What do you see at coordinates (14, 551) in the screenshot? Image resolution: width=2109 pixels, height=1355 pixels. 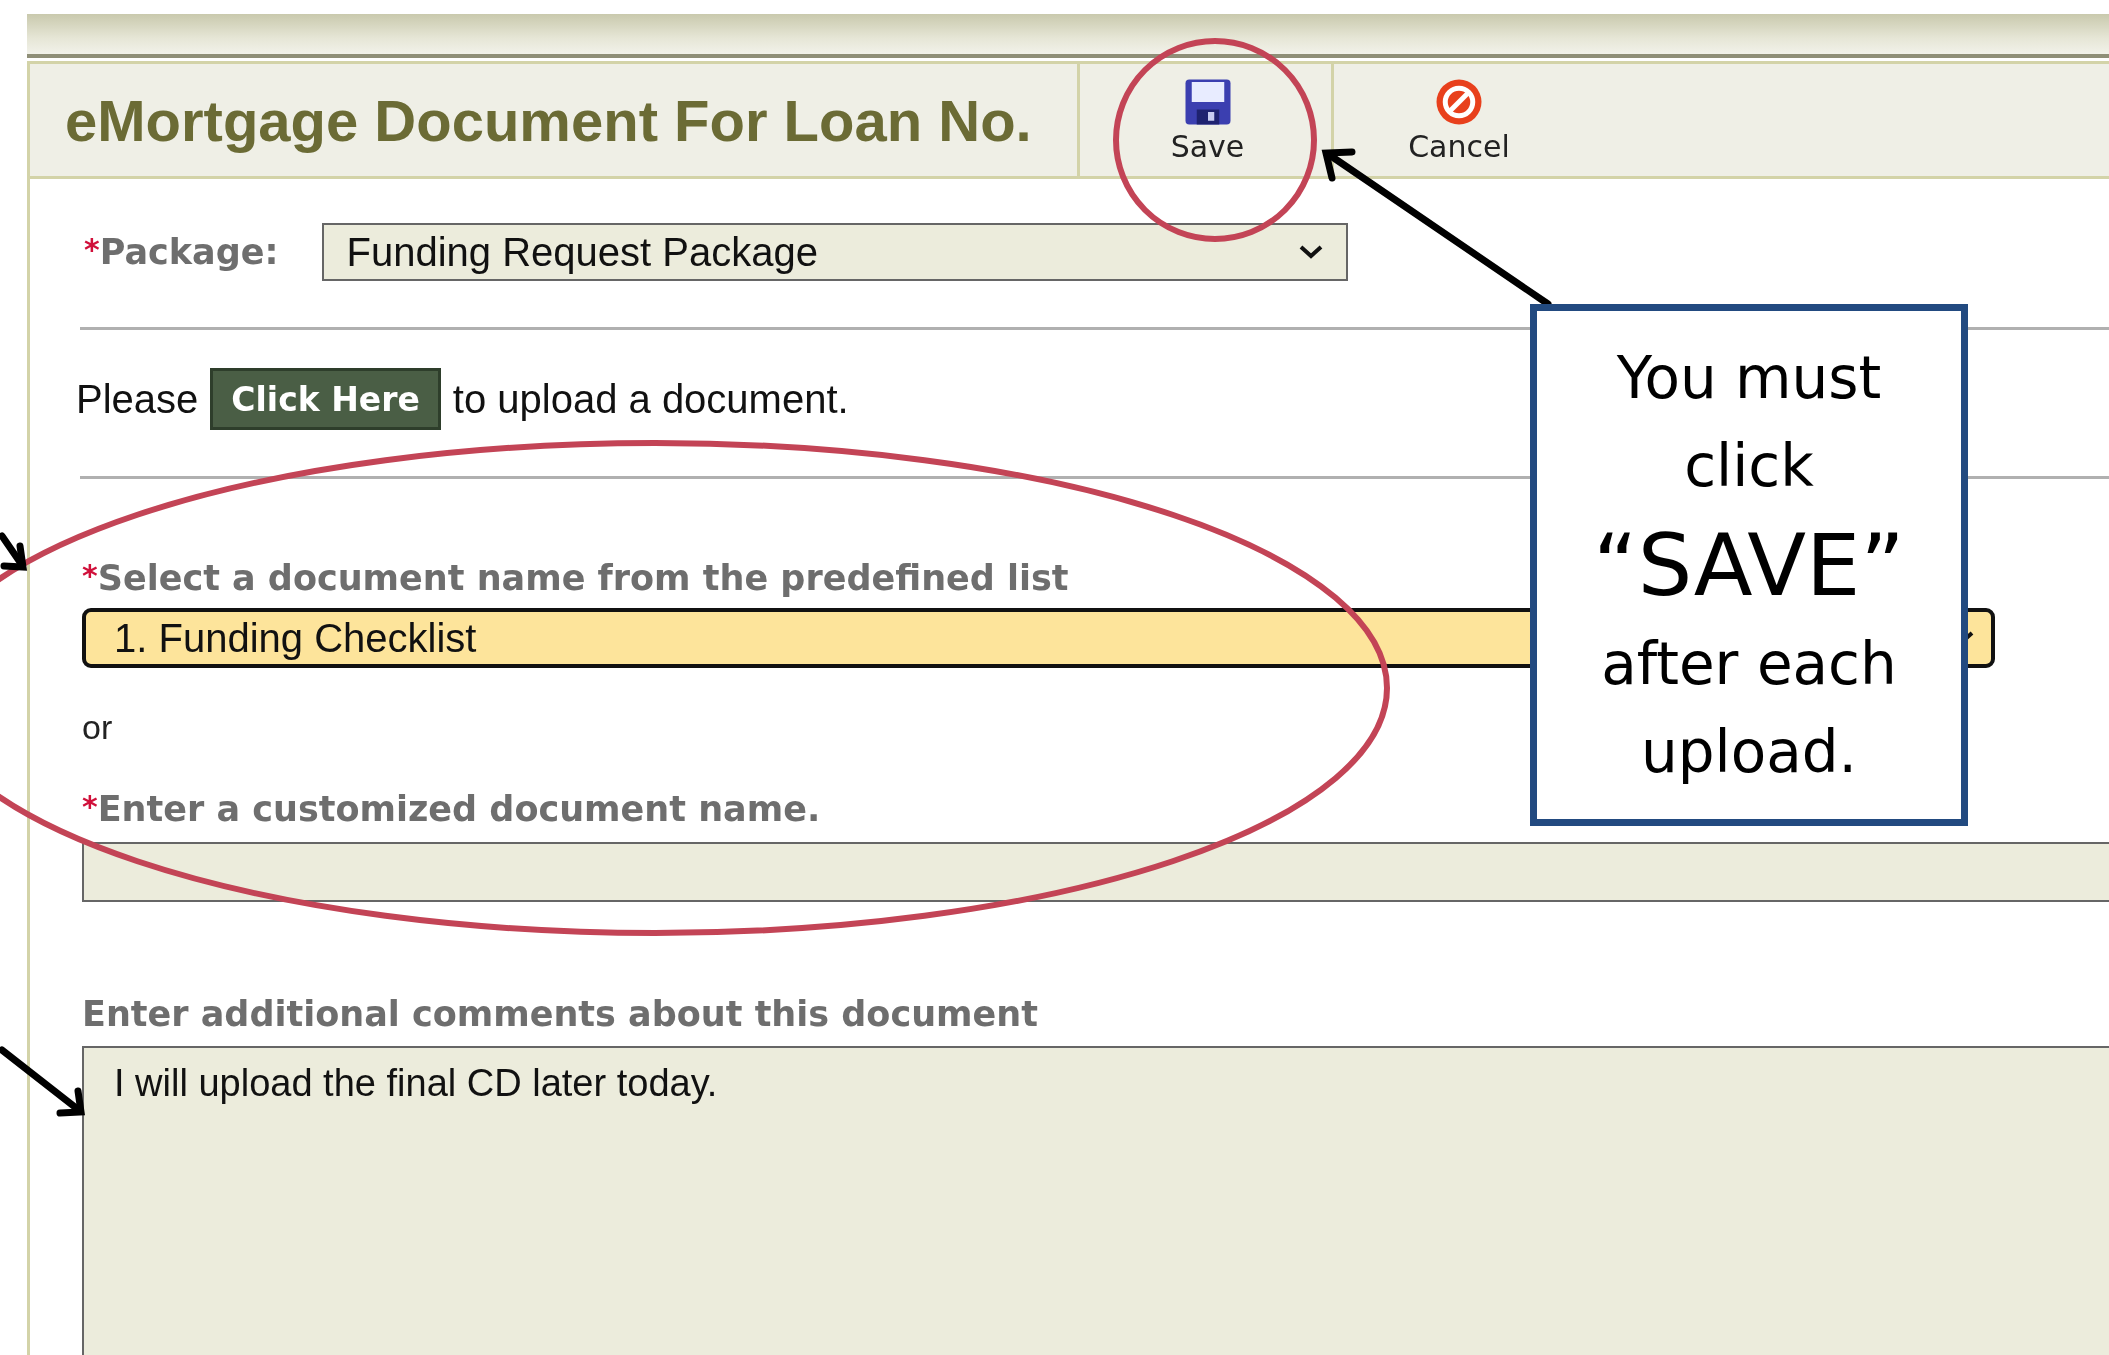 I see `pointer-arrow` at bounding box center [14, 551].